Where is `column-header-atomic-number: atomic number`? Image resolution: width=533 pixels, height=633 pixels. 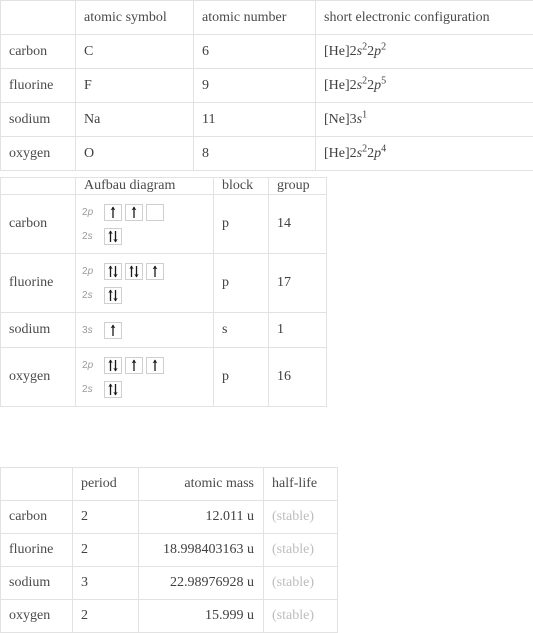
column-header-atomic-number: atomic number is located at coordinates (255, 18).